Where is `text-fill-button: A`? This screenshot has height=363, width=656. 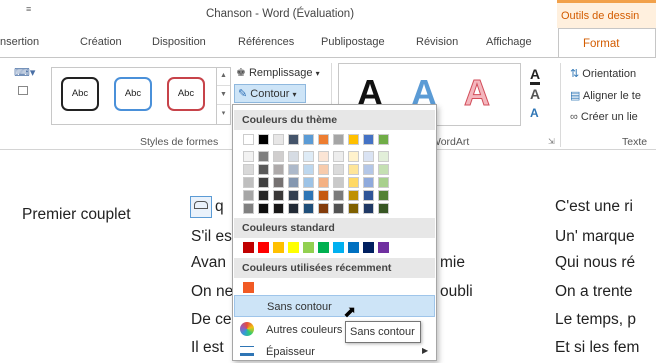 text-fill-button: A is located at coordinates (535, 75).